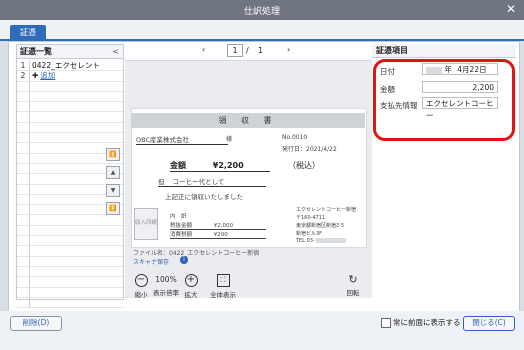 This screenshot has width=524, height=350. I want to click on evidence-fields-title: 証憑項目, so click(444, 51).